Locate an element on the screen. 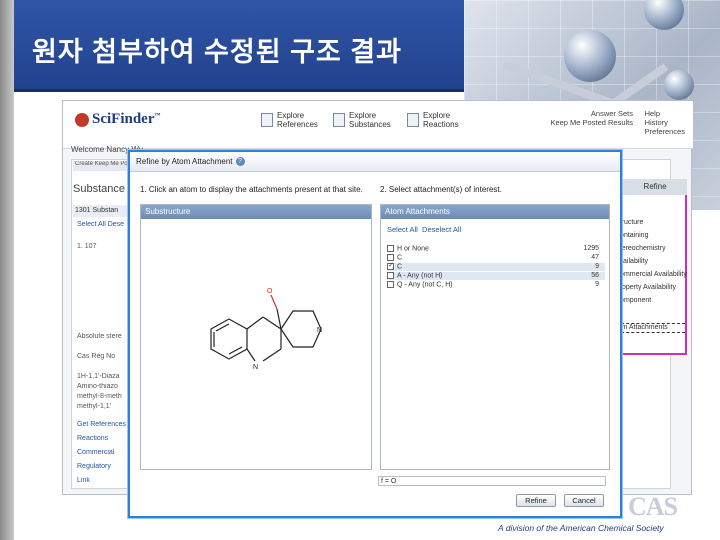 The height and width of the screenshot is (540, 720). dialog-title: Refine by Atom Attachment? is located at coordinates (190, 162).